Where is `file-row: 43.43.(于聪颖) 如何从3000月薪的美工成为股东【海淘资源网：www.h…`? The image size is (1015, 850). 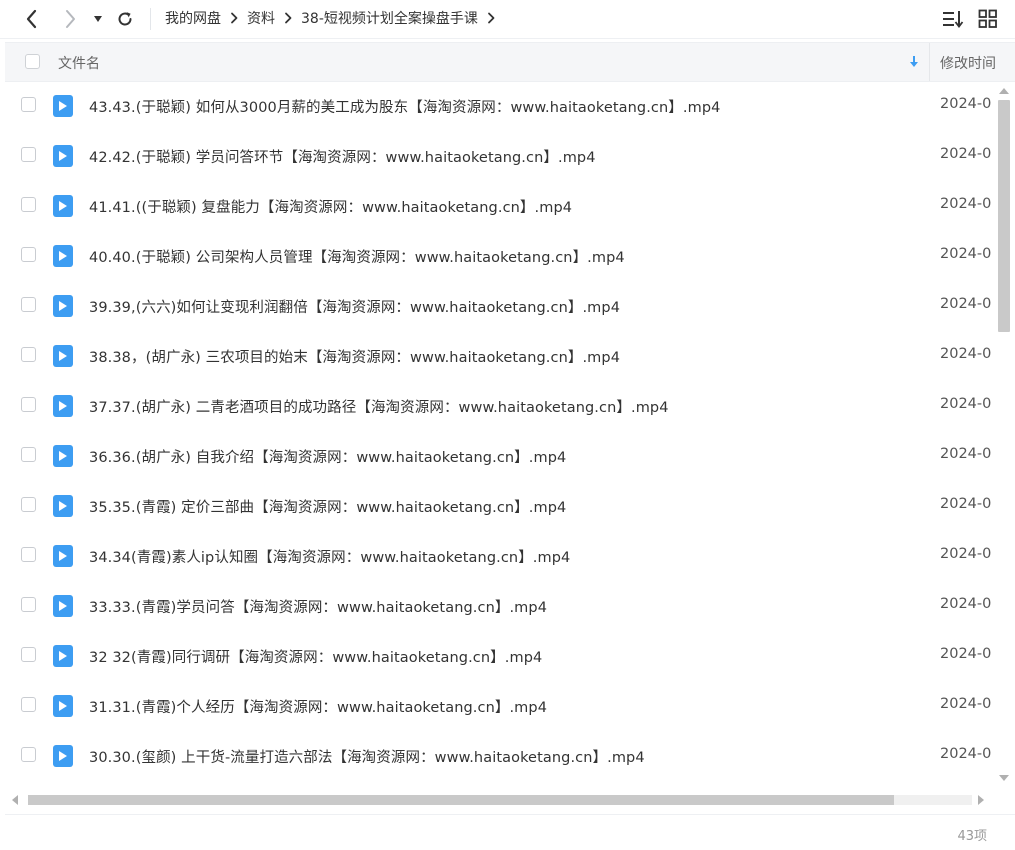 file-row: 43.43.(于聪颖) 如何从3000月薪的美工成为股东【海淘资源网：www.h… is located at coordinates (499, 106).